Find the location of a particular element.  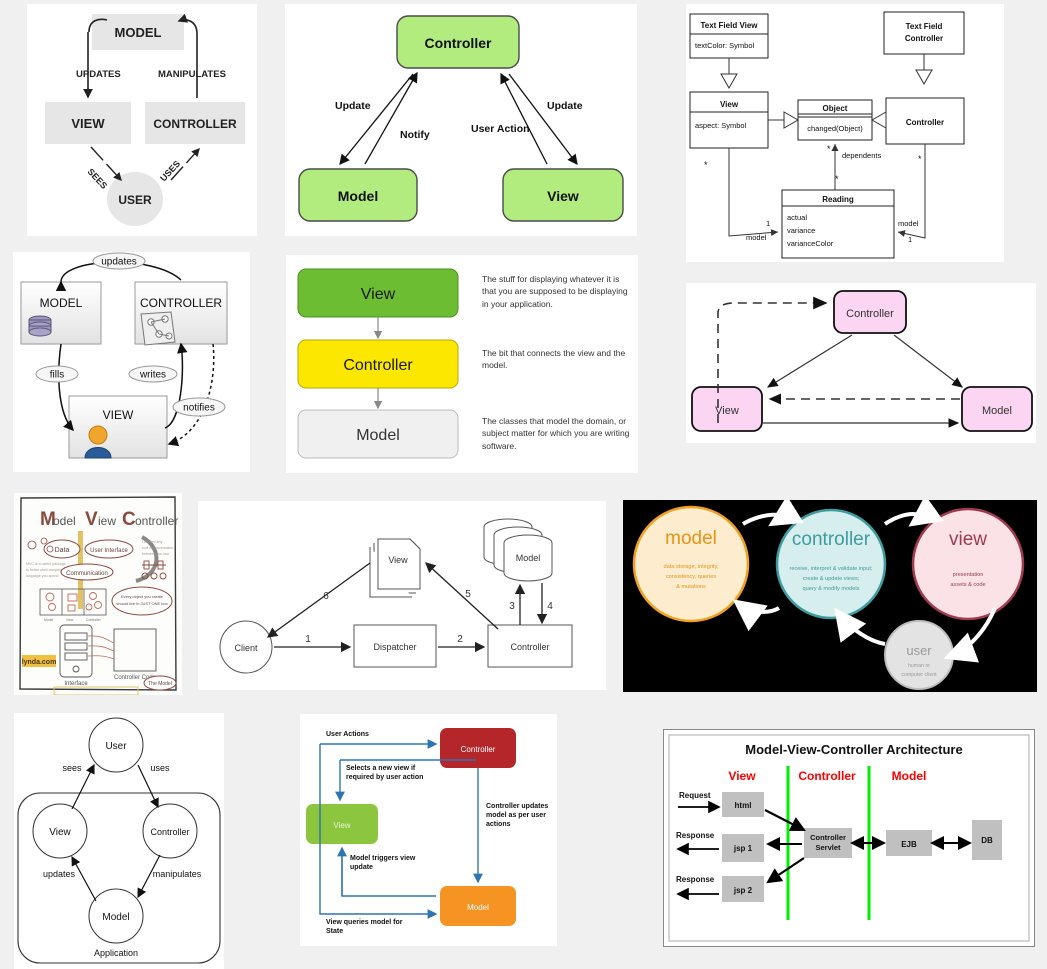

sketch-title-iew: iew is located at coordinates (107, 521).